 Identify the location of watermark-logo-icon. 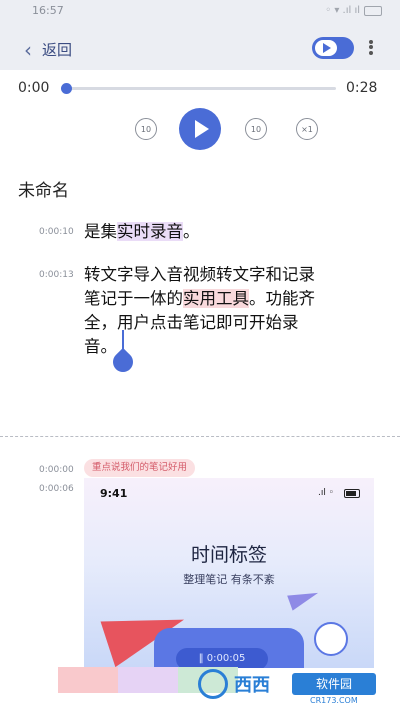
(213, 684).